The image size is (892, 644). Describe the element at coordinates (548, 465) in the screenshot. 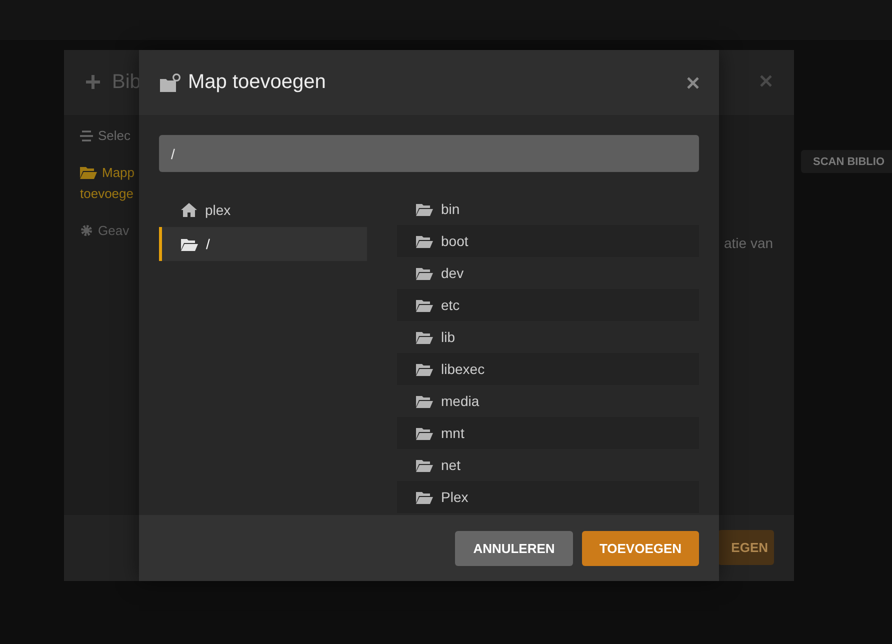

I see `folder-item: net` at that location.